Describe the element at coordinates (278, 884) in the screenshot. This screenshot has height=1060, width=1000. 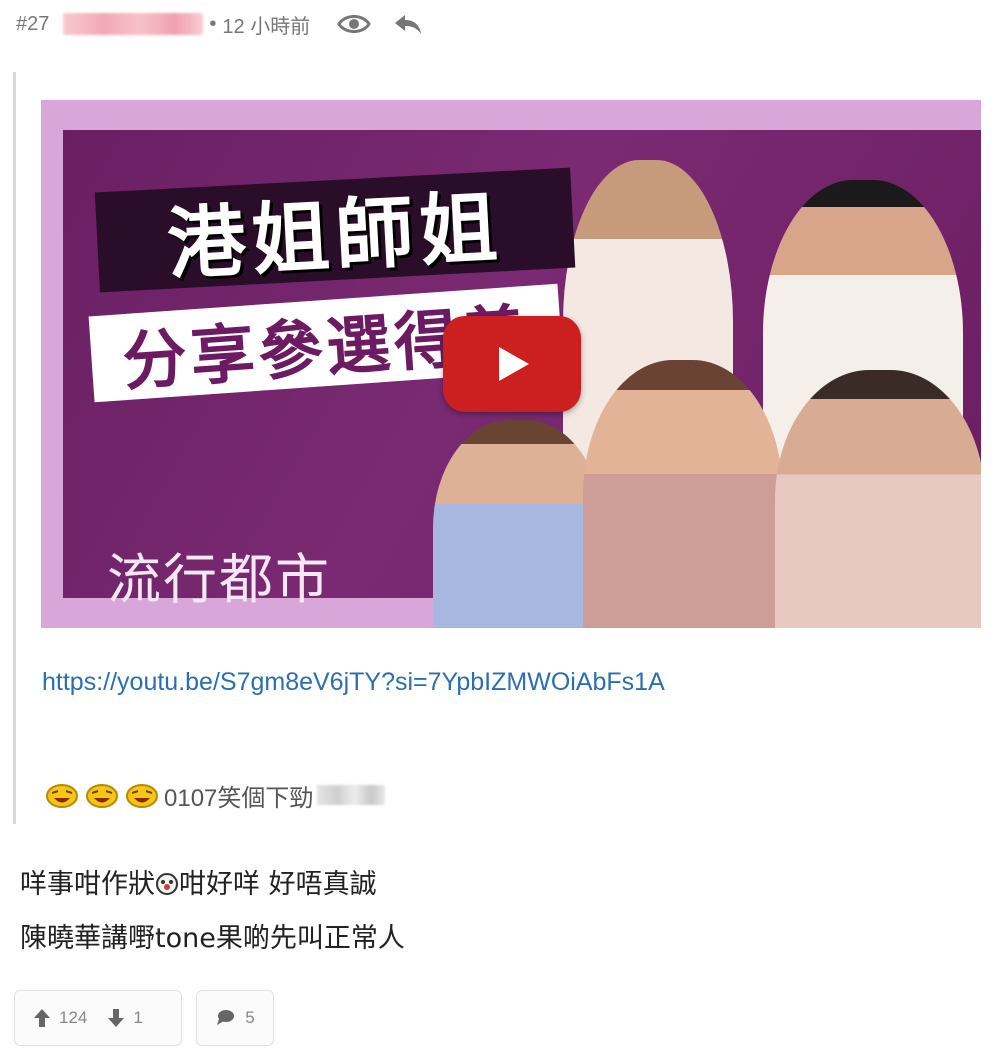
I see `post-text: 咁好咩 好唔真誠` at that location.